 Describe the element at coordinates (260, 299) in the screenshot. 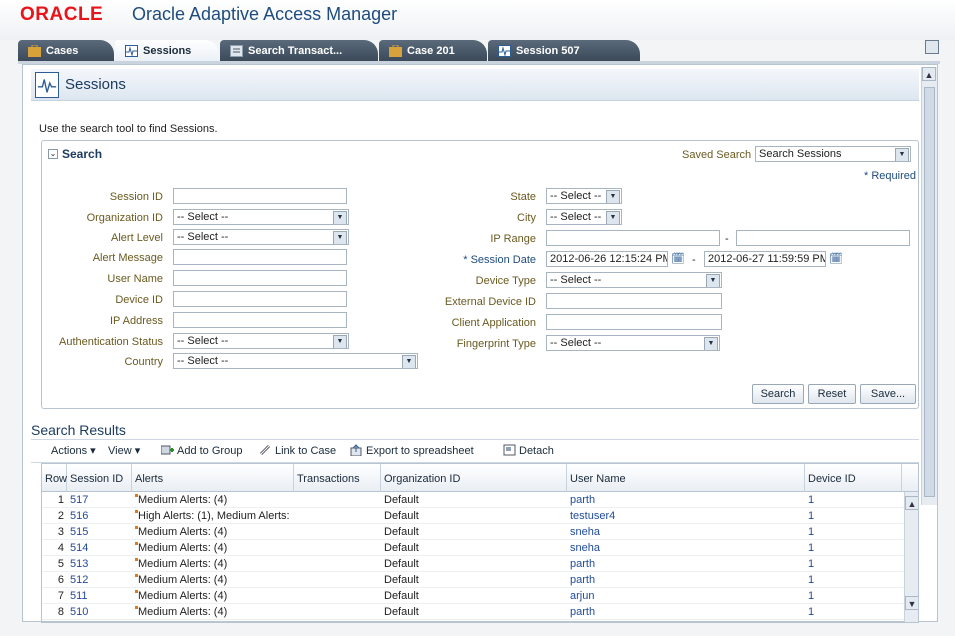

I see `device-id-input` at that location.